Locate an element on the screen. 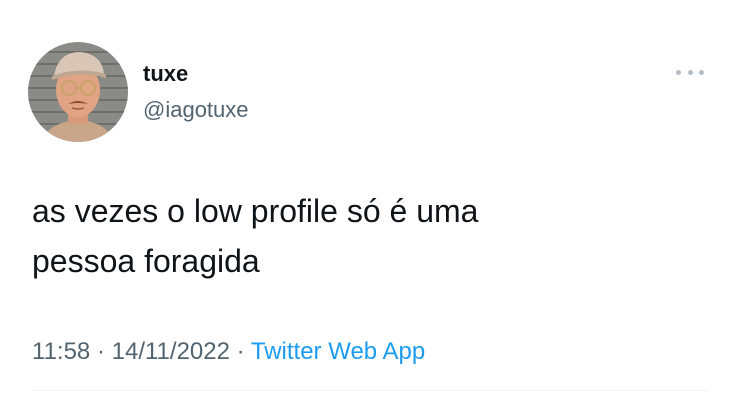 Image resolution: width=736 pixels, height=408 pixels. more-options-icon is located at coordinates (690, 72).